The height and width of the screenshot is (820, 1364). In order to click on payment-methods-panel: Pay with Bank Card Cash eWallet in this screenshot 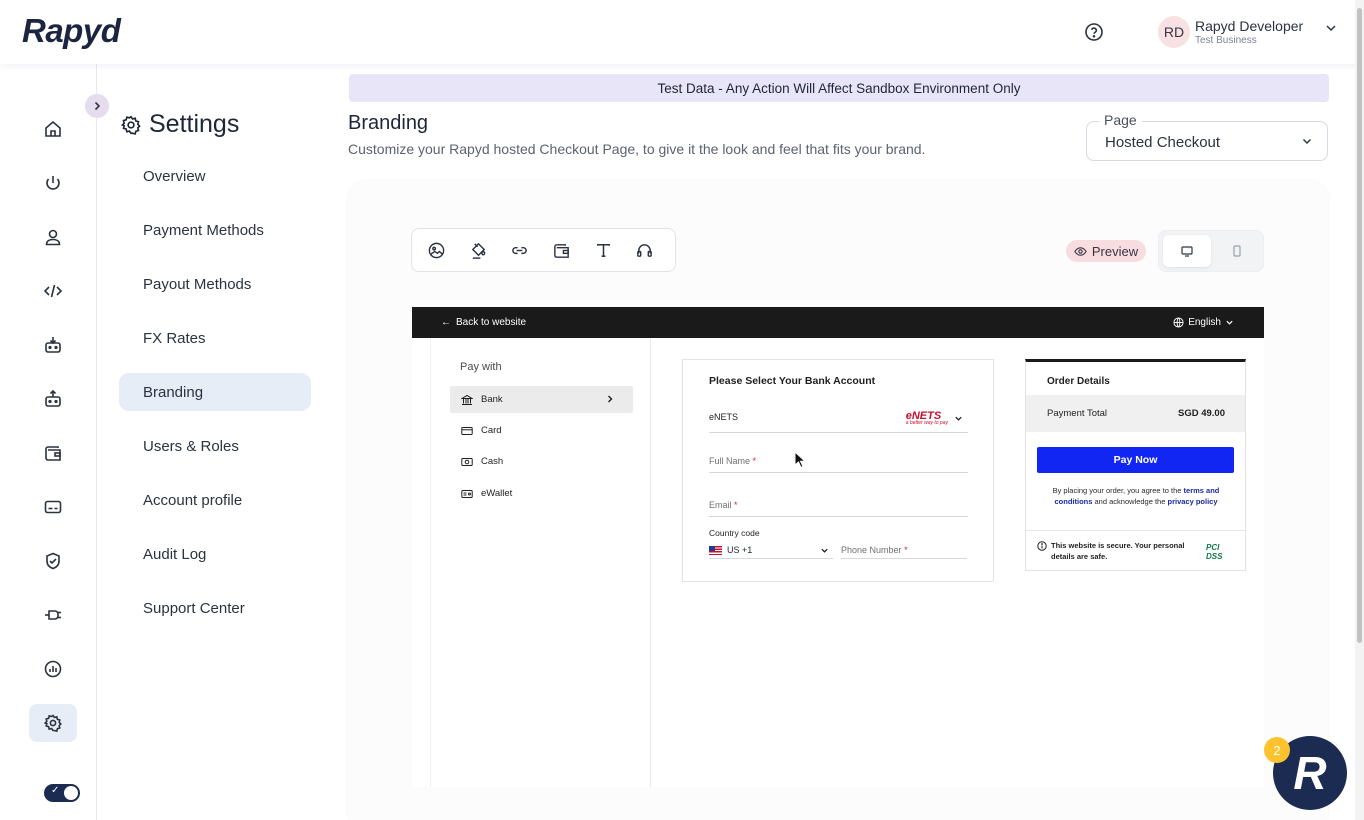, I will do `click(540, 562)`.